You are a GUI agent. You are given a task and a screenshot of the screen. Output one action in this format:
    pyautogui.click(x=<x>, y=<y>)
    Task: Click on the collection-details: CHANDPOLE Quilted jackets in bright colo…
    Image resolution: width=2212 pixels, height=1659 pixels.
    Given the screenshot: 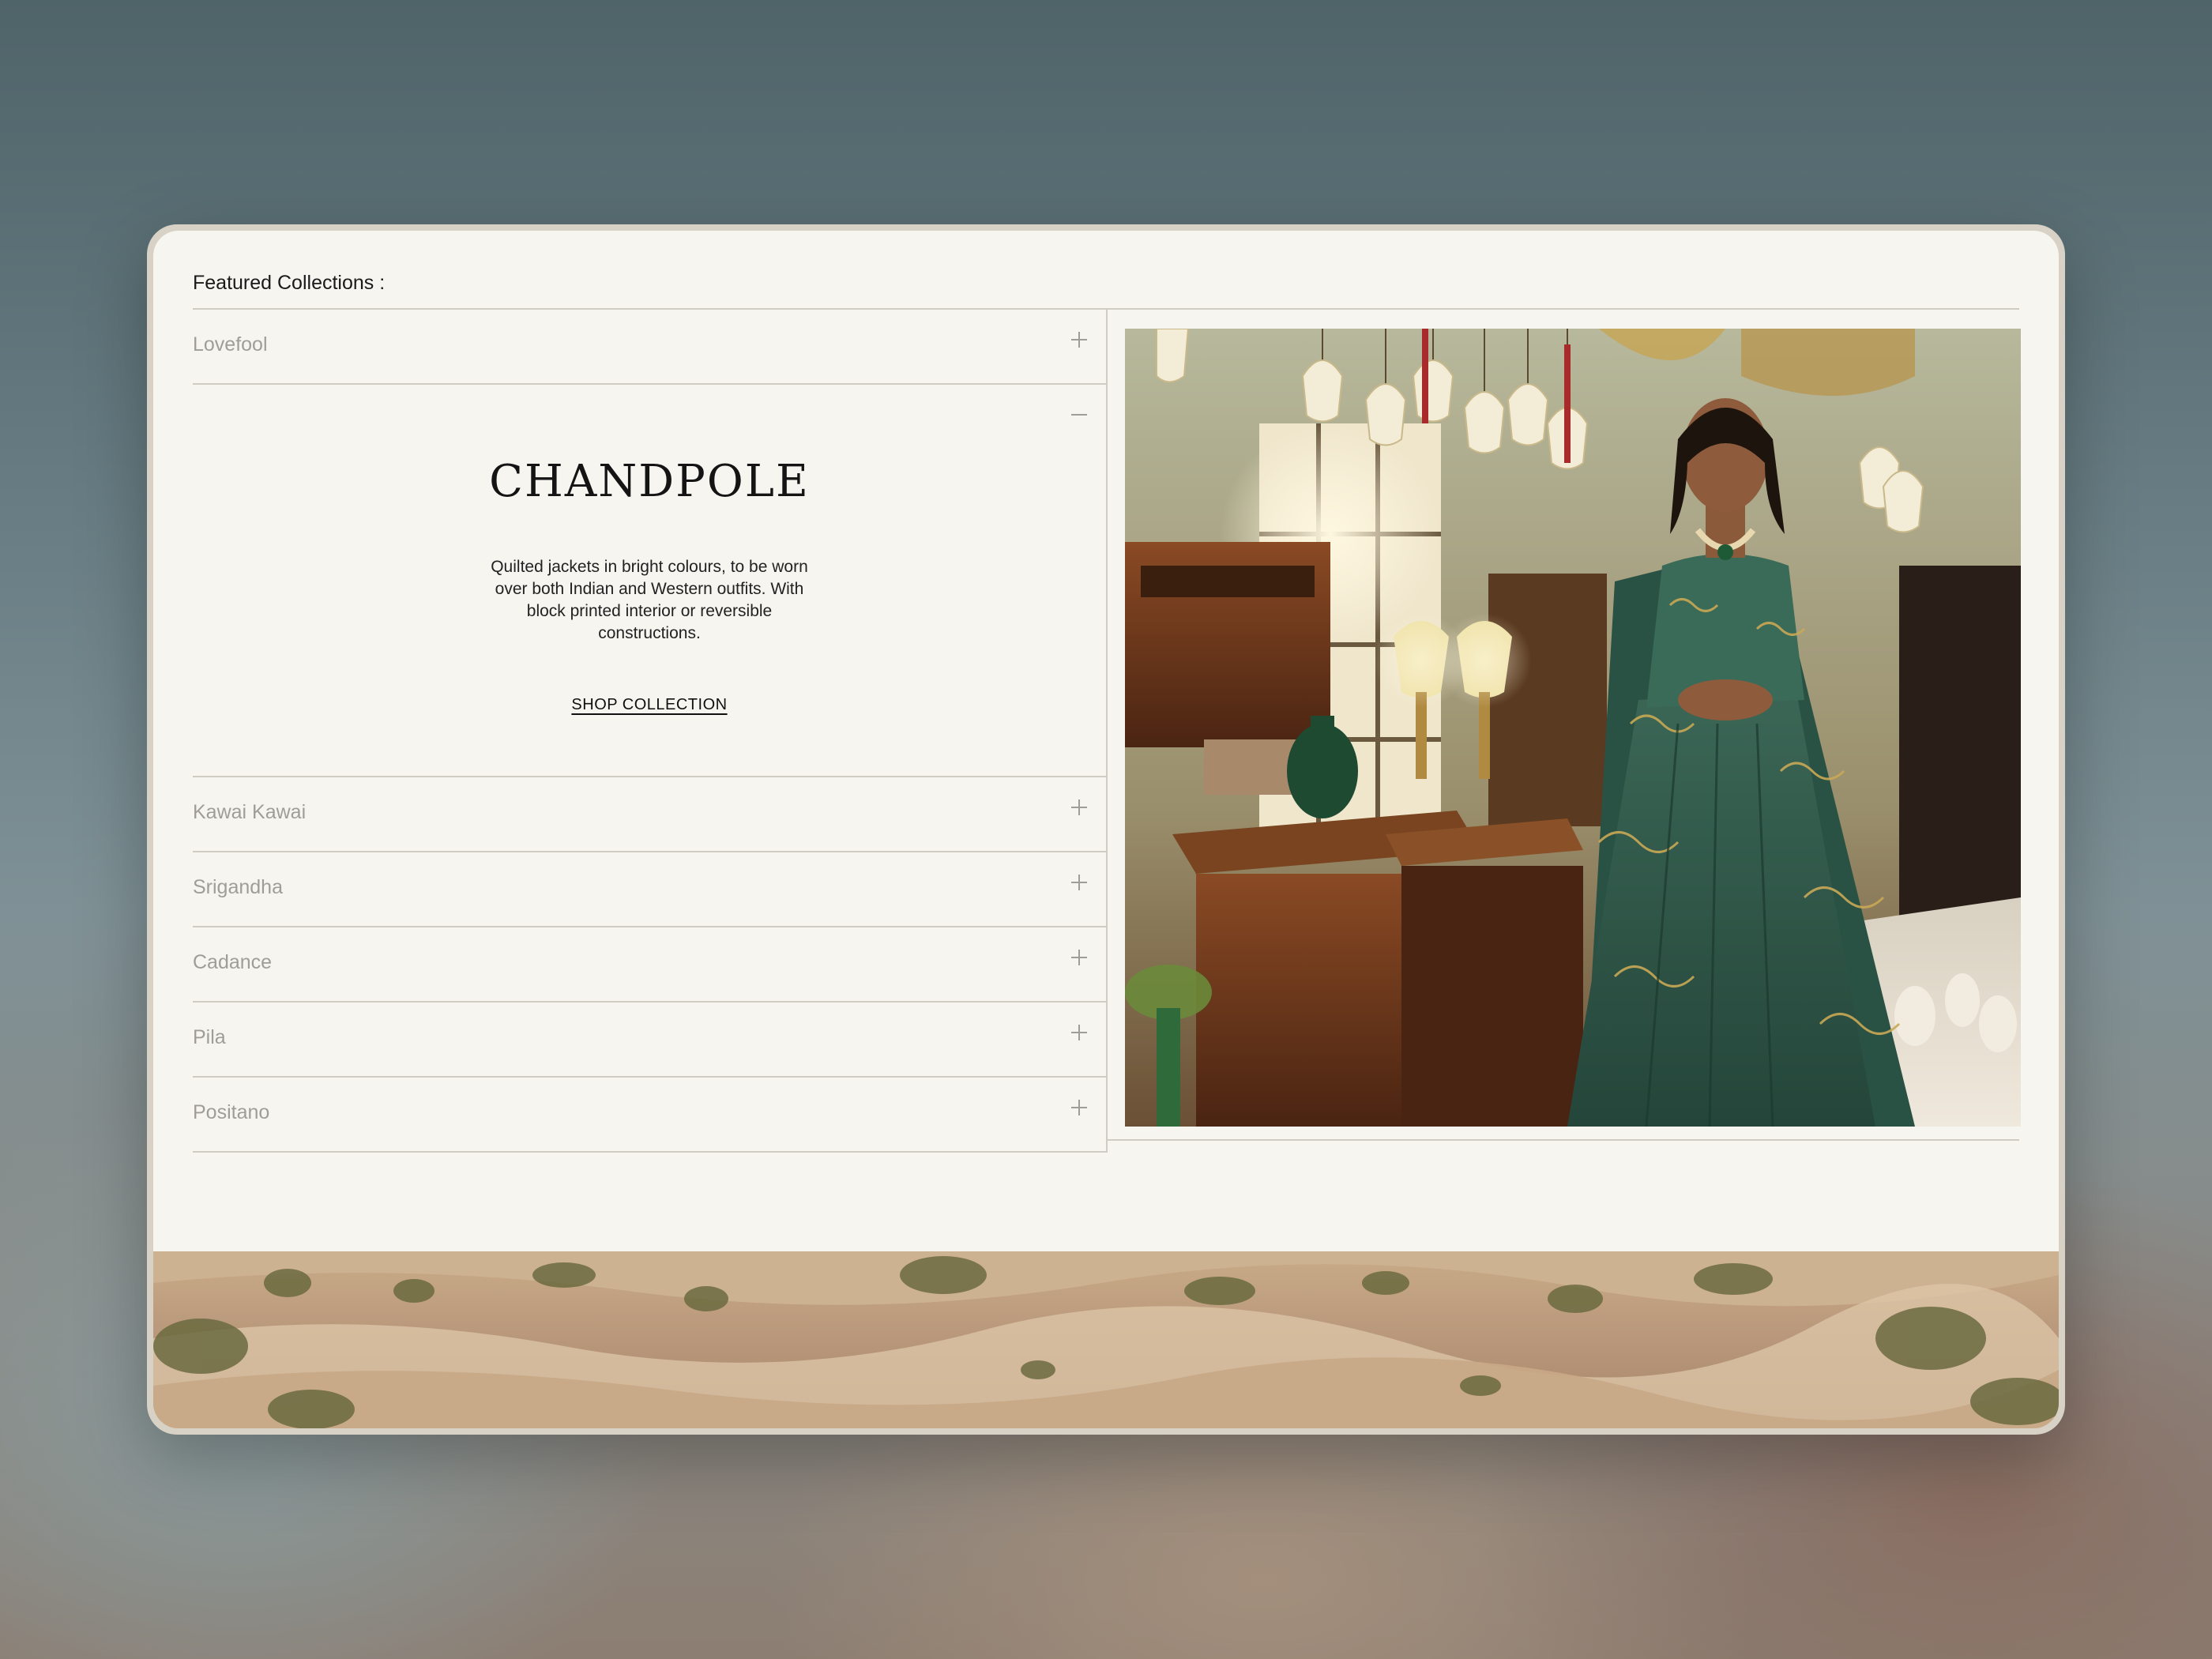 What is the action you would take?
    pyautogui.click(x=650, y=585)
    